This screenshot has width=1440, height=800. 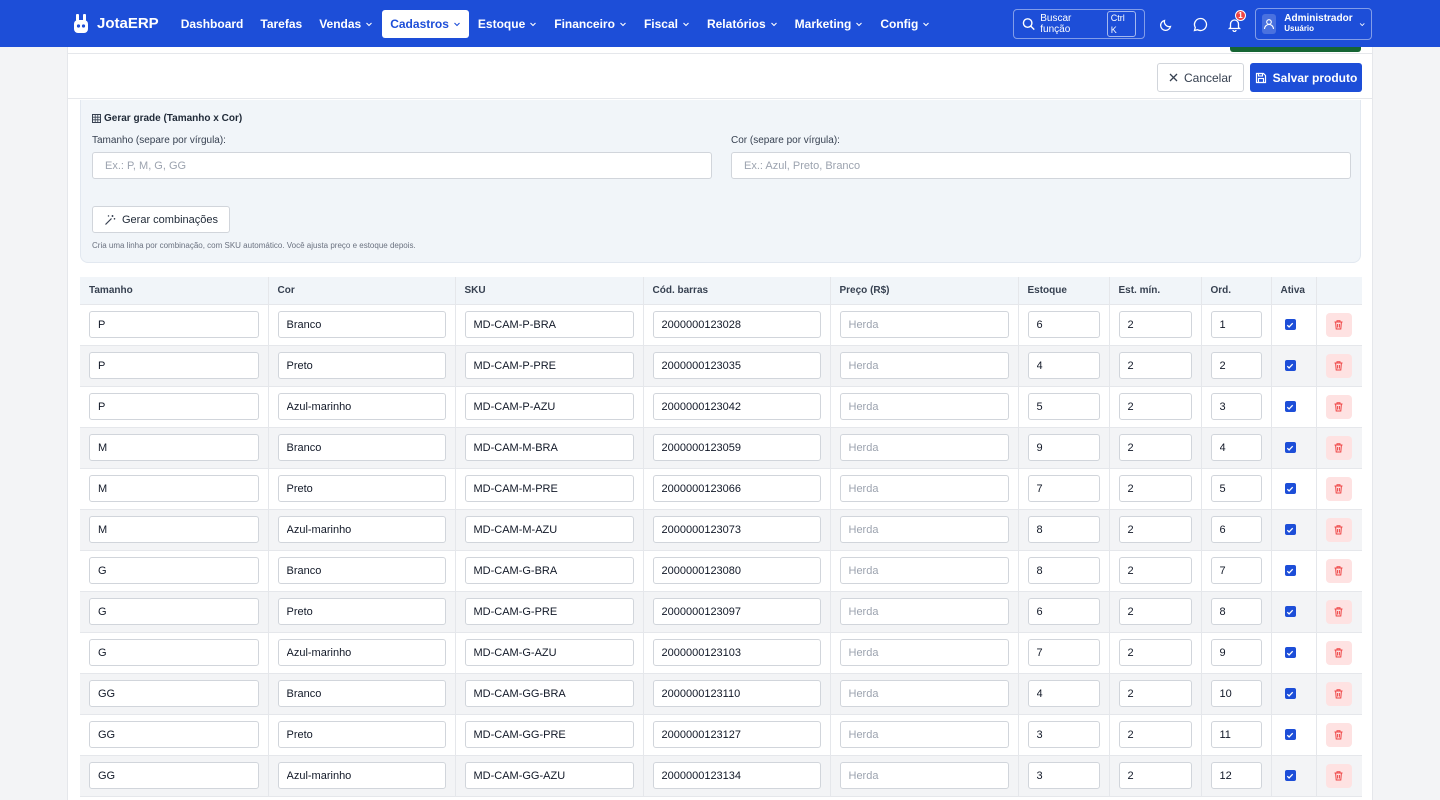 I want to click on brand: JotaERP, so click(x=115, y=23).